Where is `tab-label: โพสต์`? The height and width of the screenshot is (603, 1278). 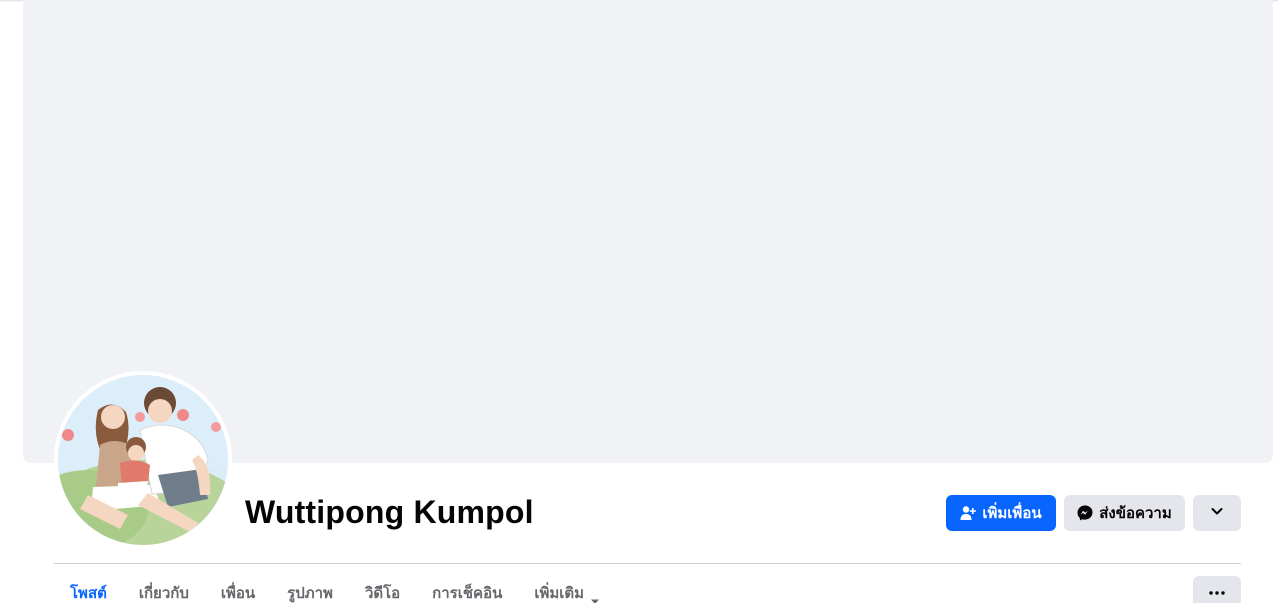
tab-label: โพสต์ is located at coordinates (88, 593).